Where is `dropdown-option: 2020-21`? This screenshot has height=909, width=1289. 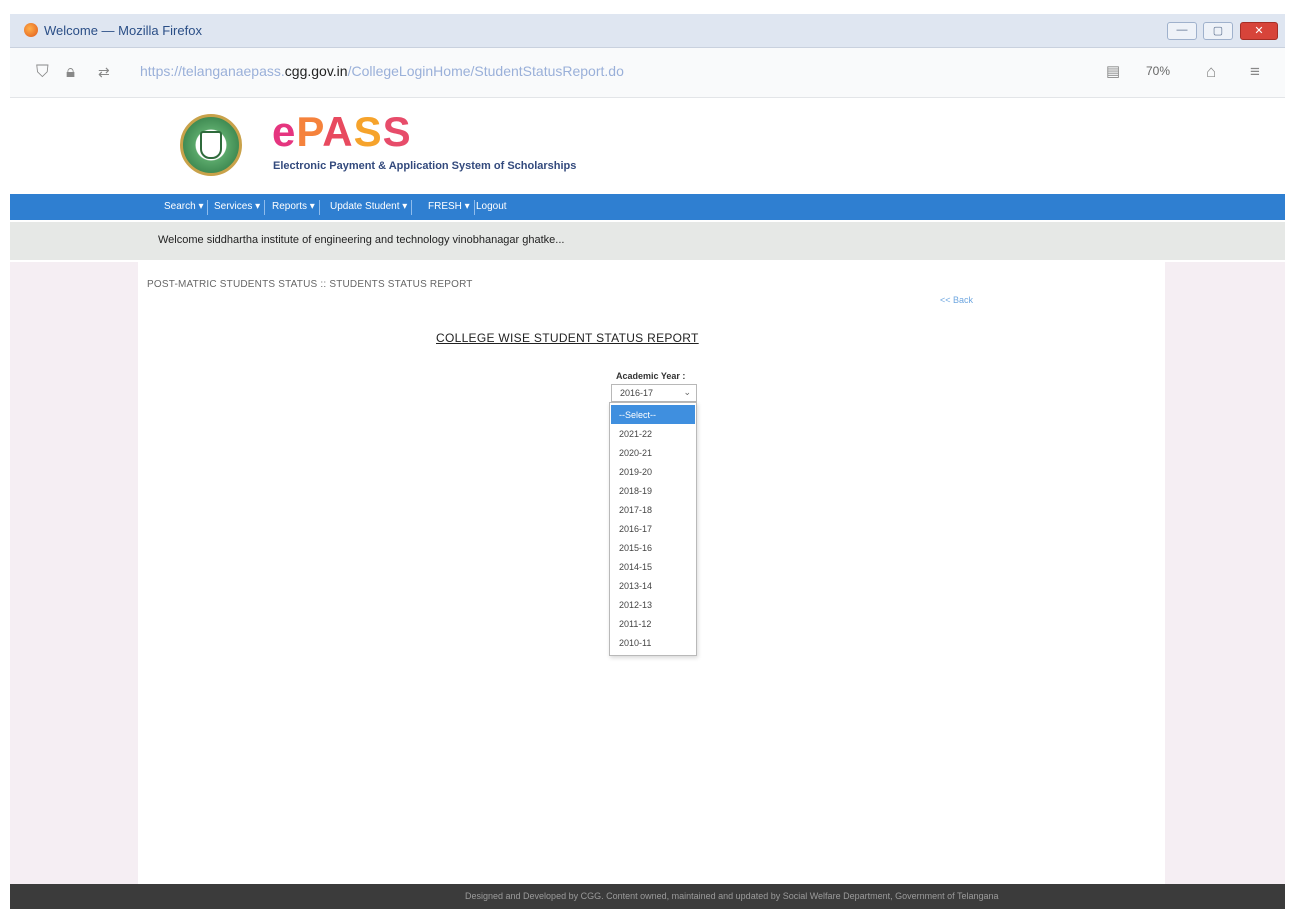 dropdown-option: 2020-21 is located at coordinates (653, 452).